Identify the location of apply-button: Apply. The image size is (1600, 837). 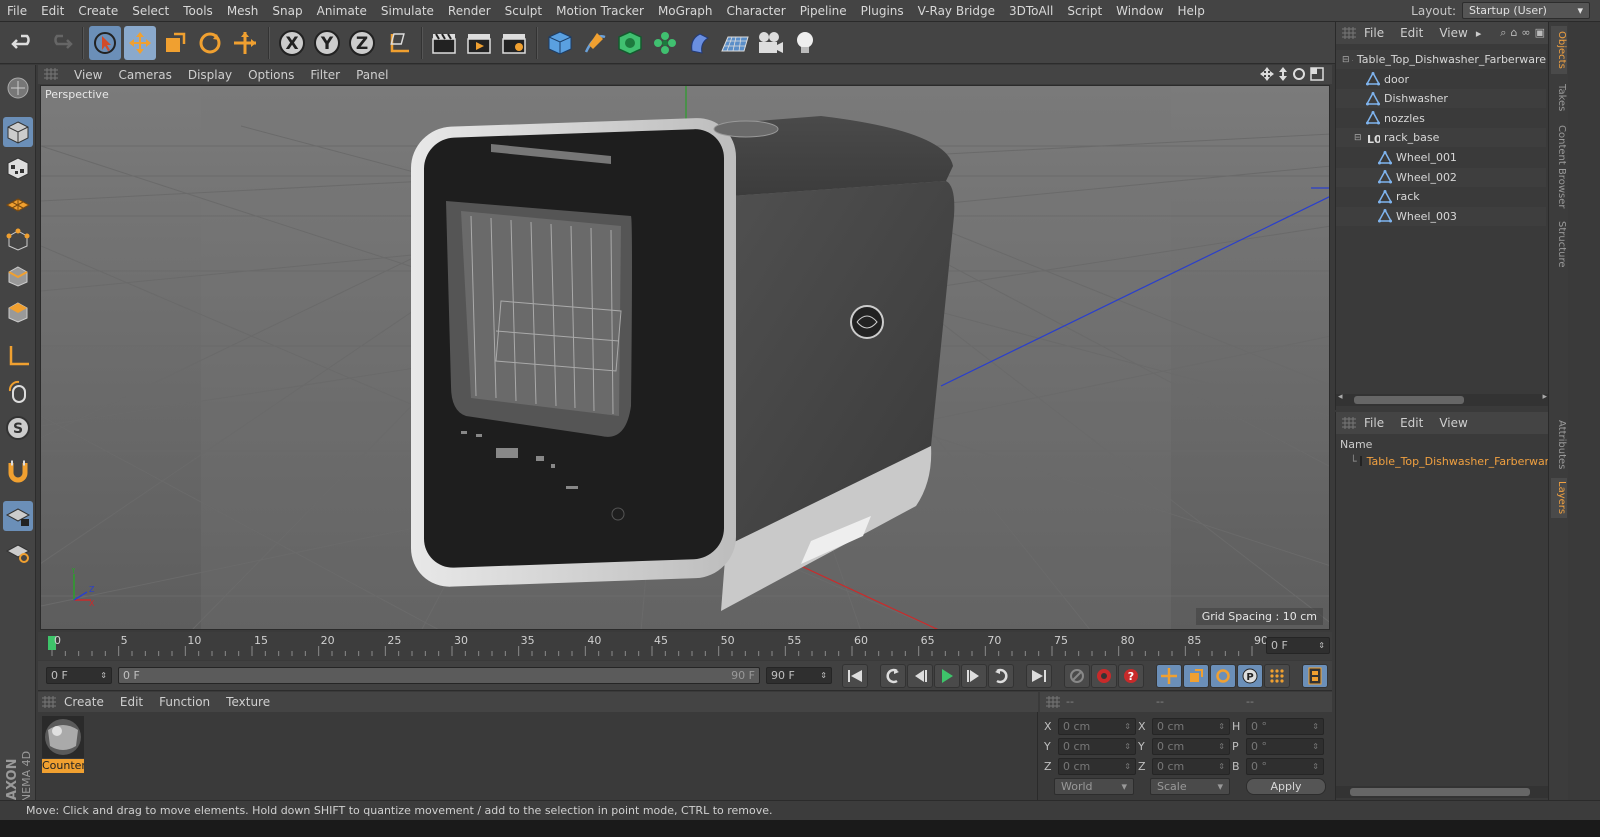
(1286, 786).